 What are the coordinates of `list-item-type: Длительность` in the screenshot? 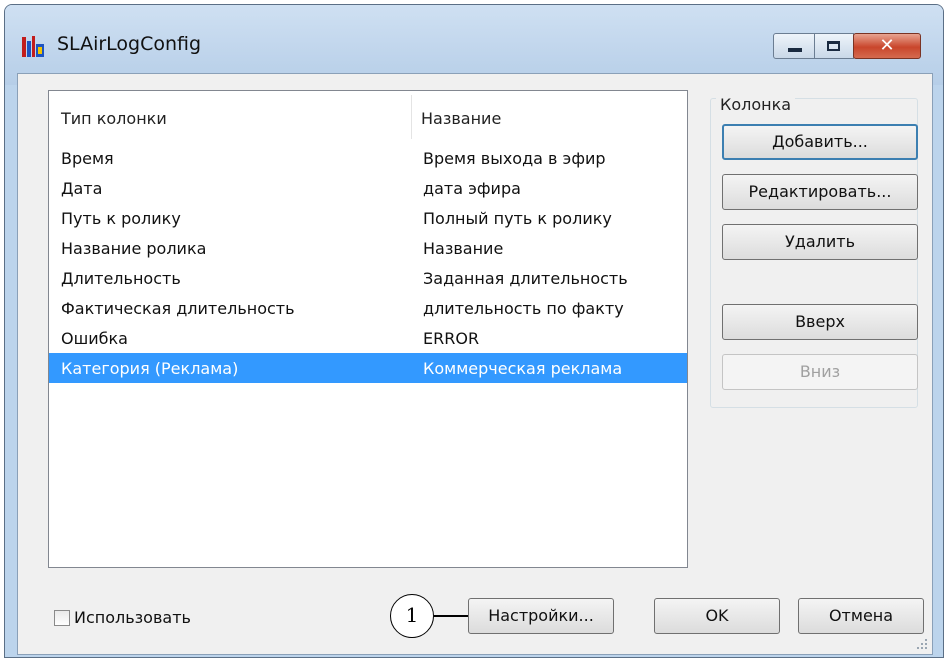 It's located at (121, 278).